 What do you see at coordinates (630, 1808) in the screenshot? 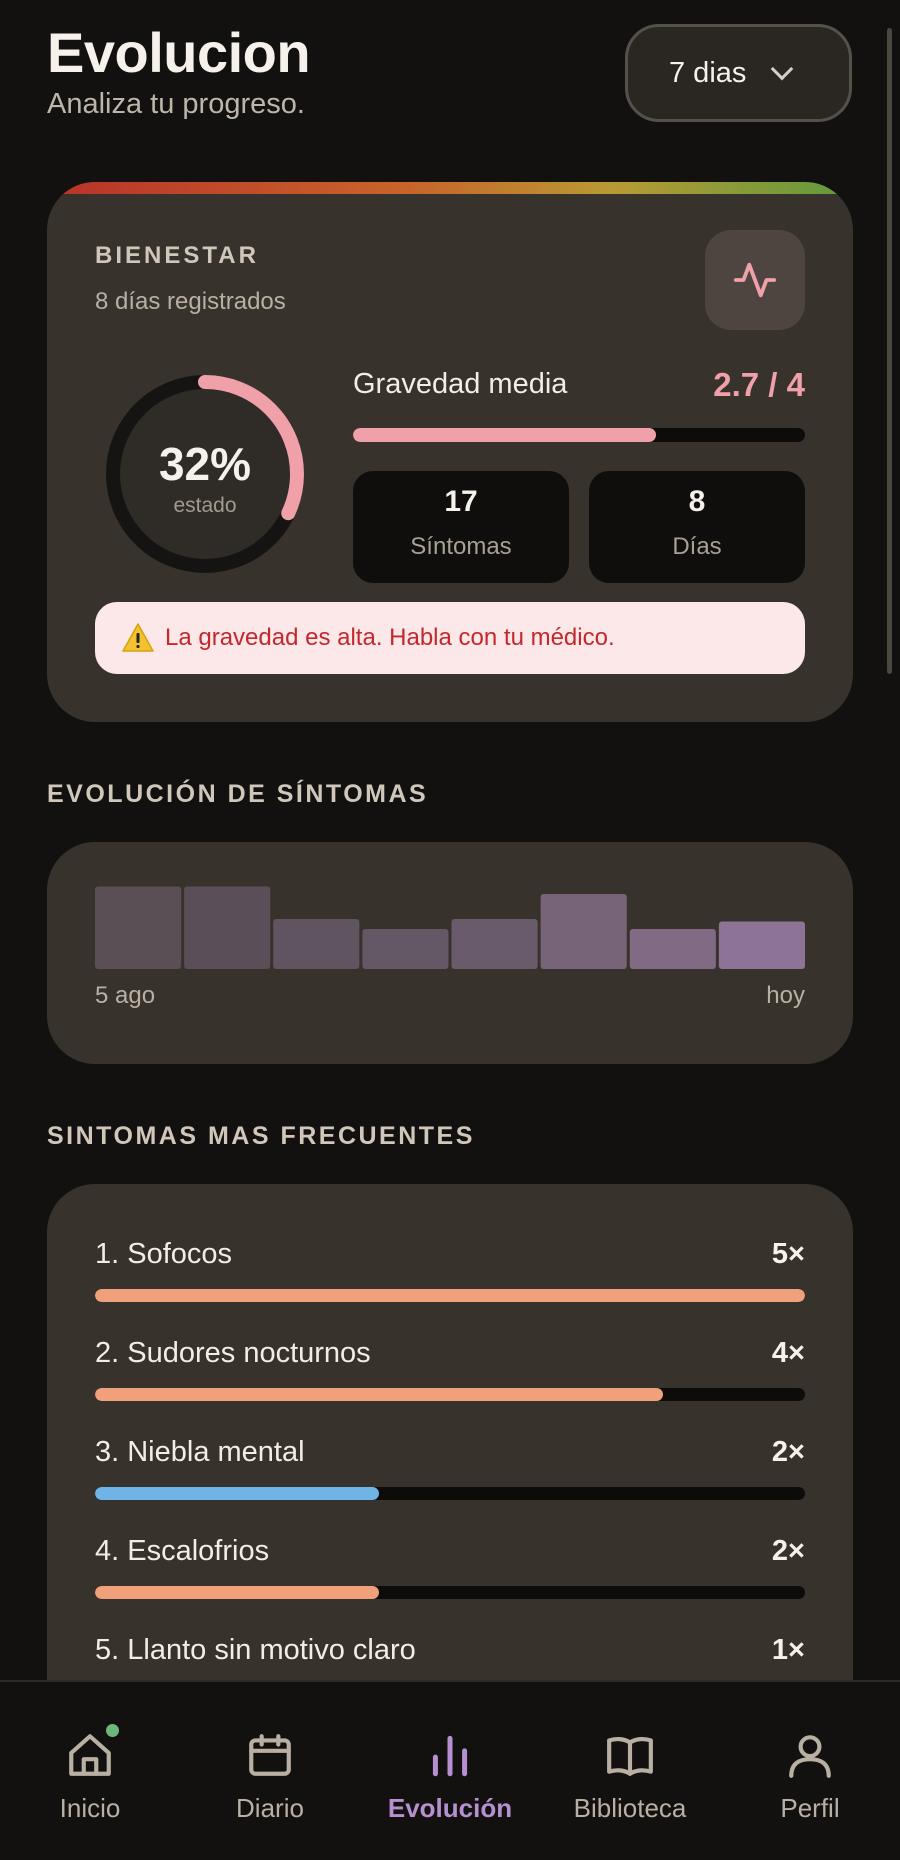
I see `nav-label-biblioteca: Biblioteca` at bounding box center [630, 1808].